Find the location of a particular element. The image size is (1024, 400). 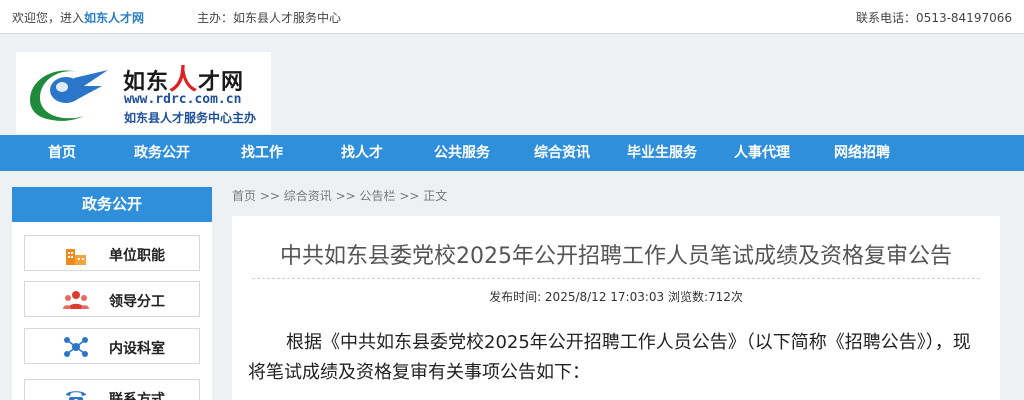

article-title: 中共如东县委党校2025年公开招聘工作人员笔试成绩及资格复审公告 is located at coordinates (616, 256).